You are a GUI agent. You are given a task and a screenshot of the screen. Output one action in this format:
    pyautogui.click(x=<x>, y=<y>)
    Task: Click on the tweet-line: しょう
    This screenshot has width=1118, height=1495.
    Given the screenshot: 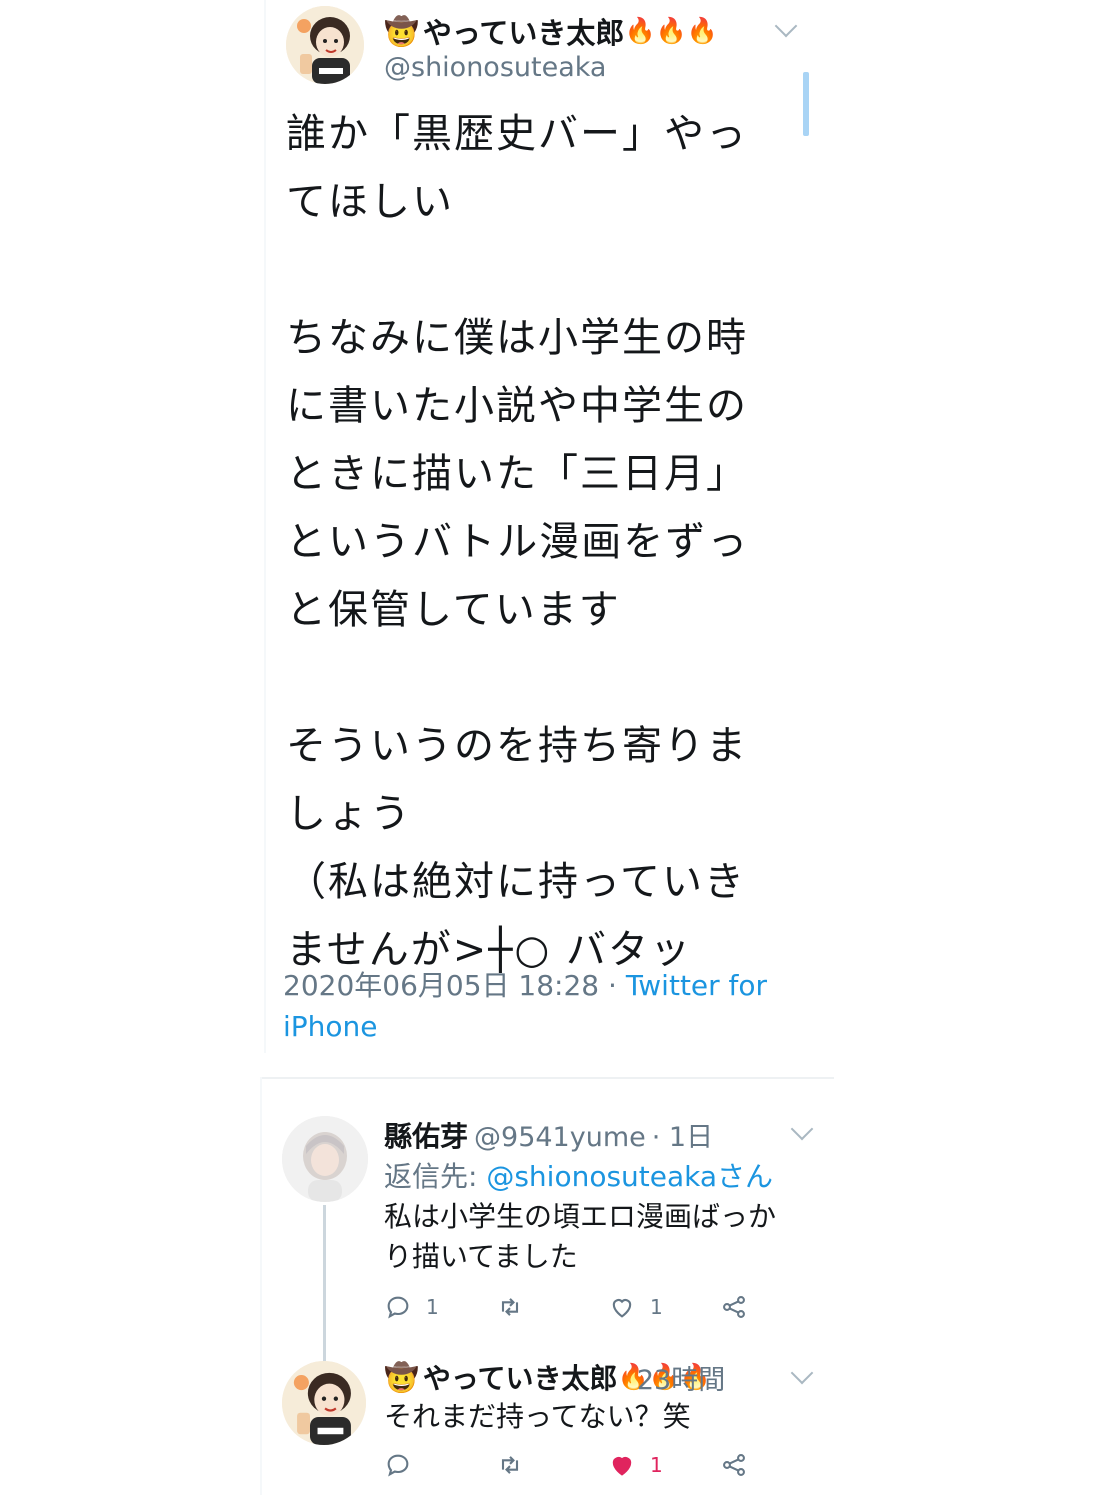 What is the action you would take?
    pyautogui.click(x=349, y=814)
    